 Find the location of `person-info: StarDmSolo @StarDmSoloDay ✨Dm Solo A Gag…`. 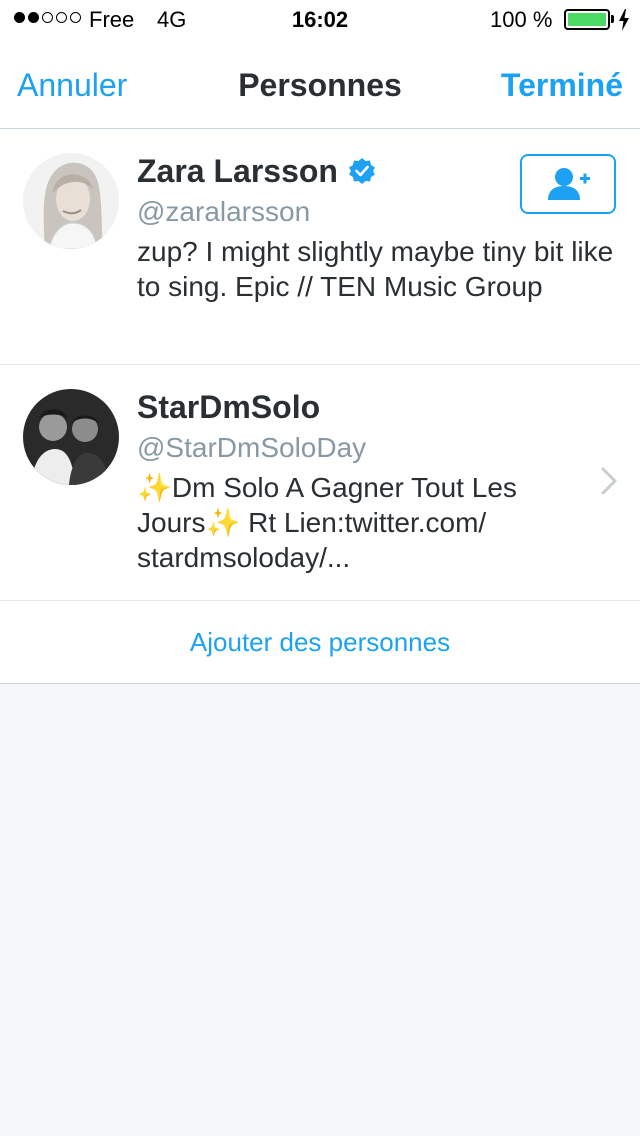

person-info: StarDmSolo @StarDmSoloDay ✨Dm Solo A Gag… is located at coordinates (362, 480).